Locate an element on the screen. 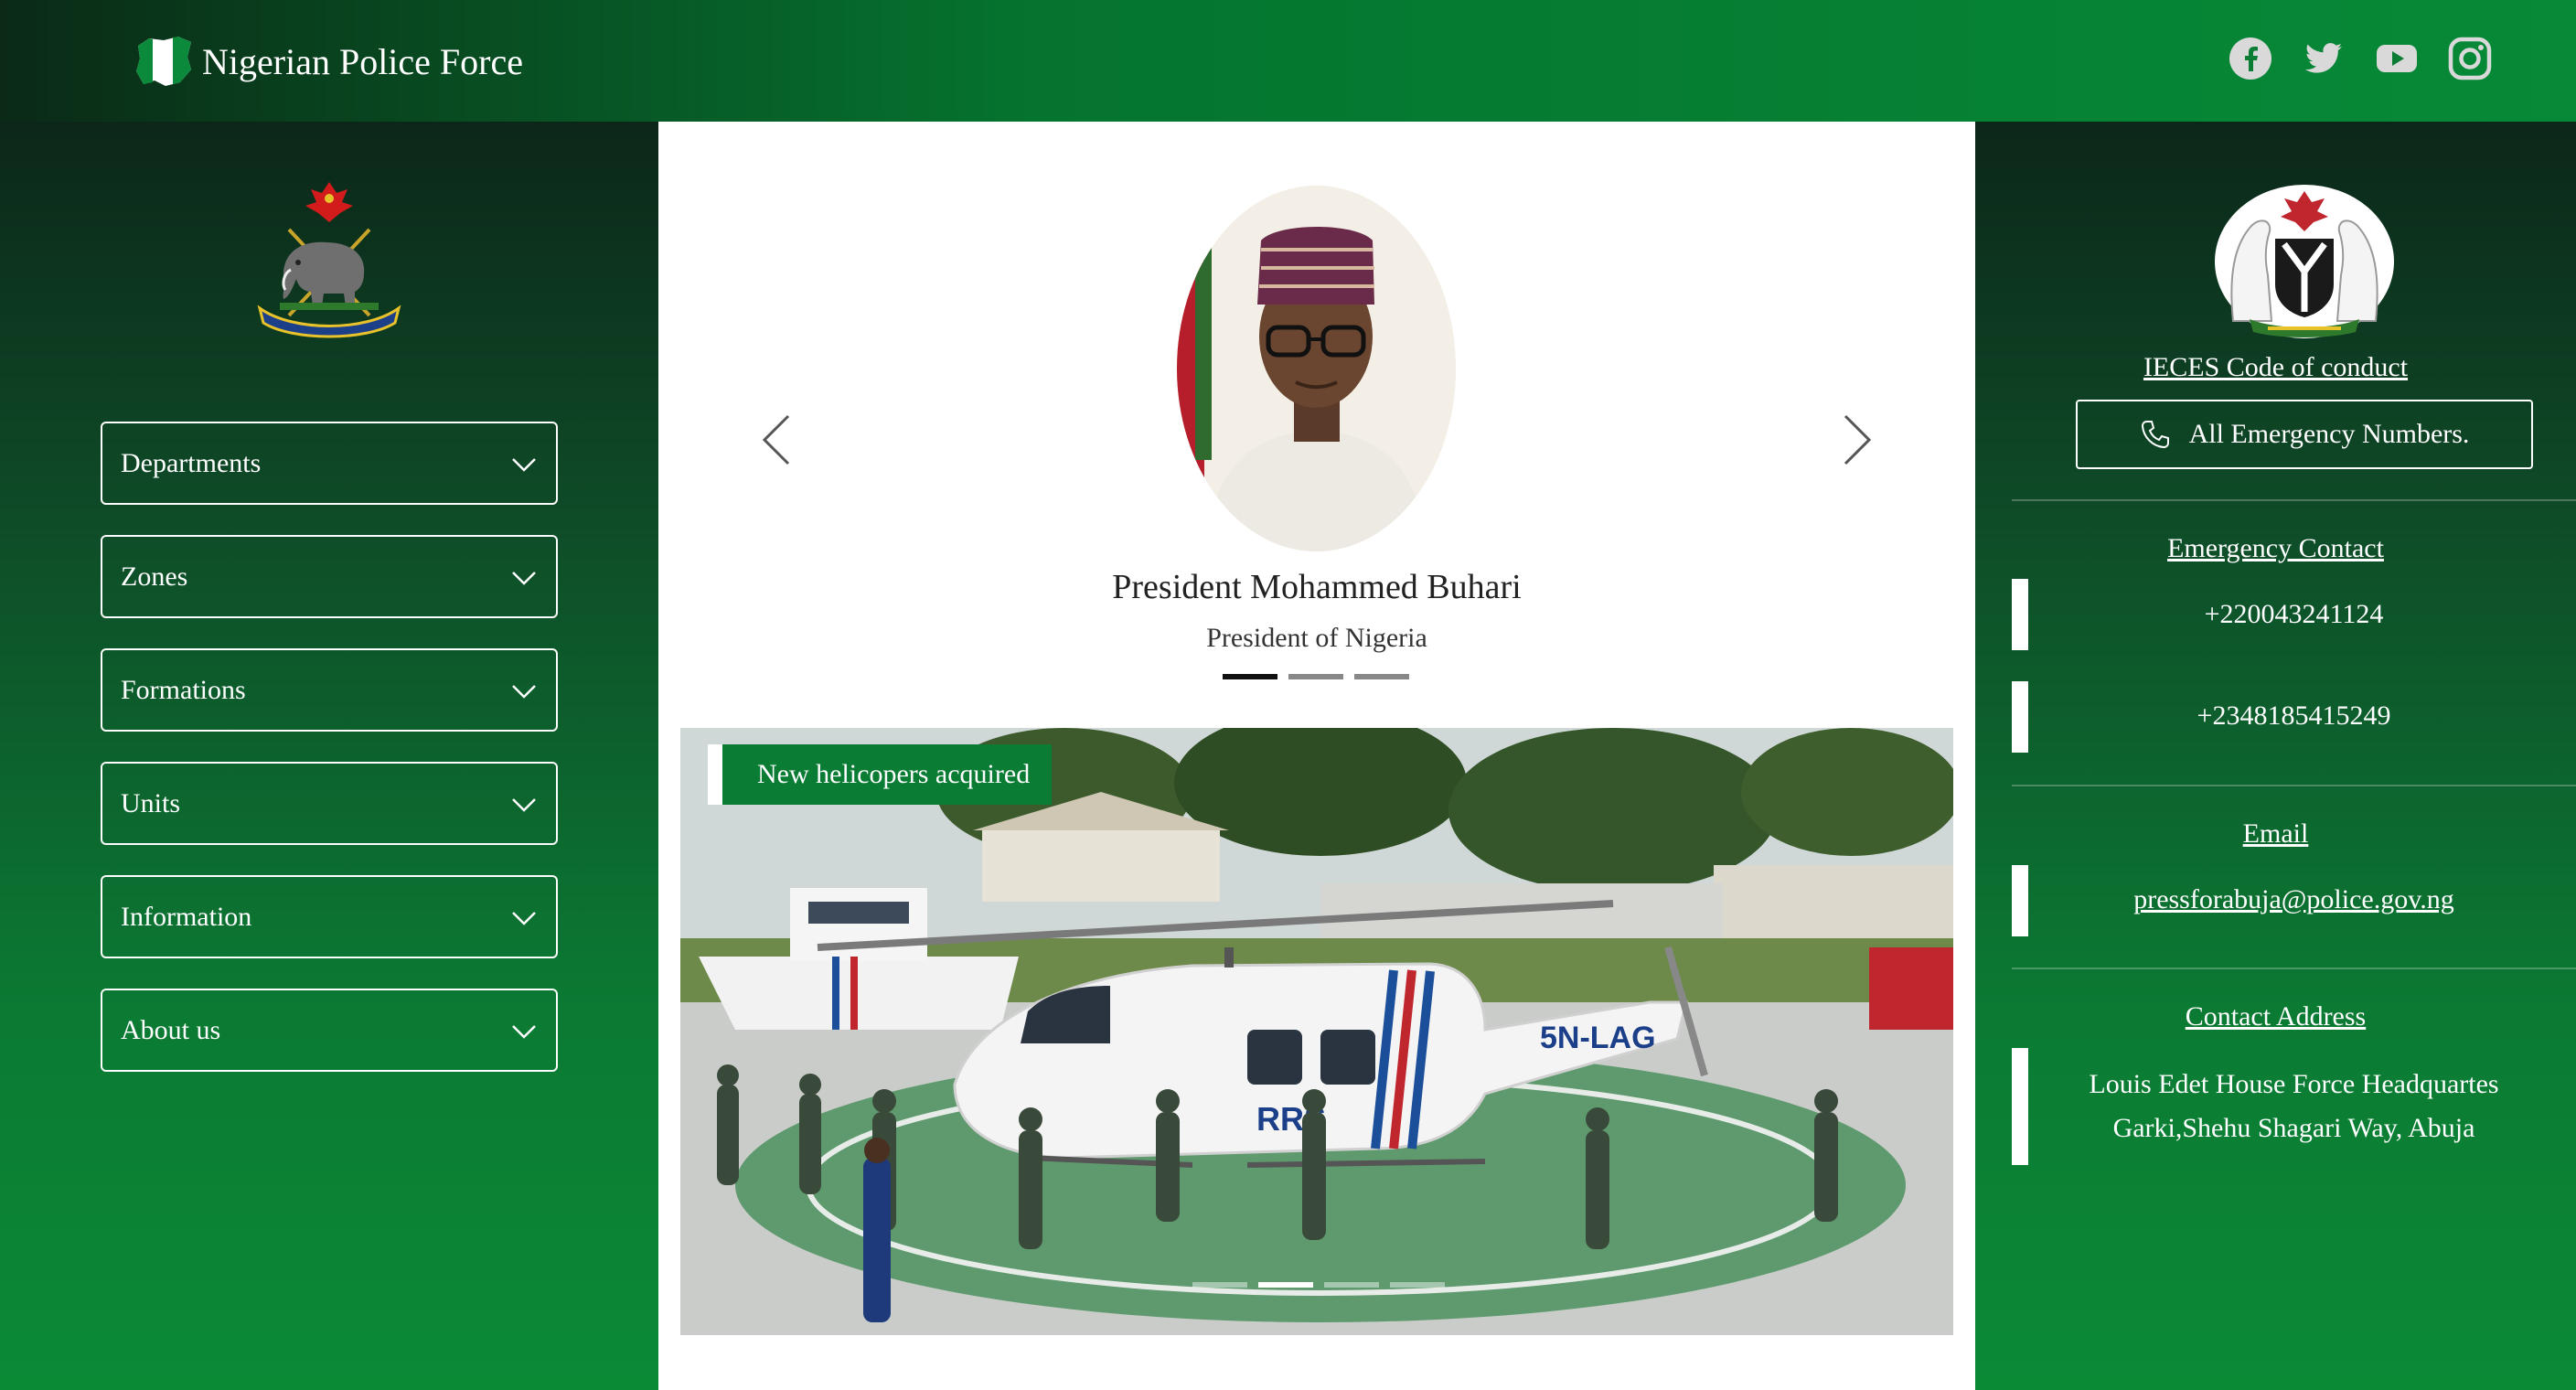 This screenshot has width=2576, height=1390. sidebar-item-label: Information is located at coordinates (186, 916).